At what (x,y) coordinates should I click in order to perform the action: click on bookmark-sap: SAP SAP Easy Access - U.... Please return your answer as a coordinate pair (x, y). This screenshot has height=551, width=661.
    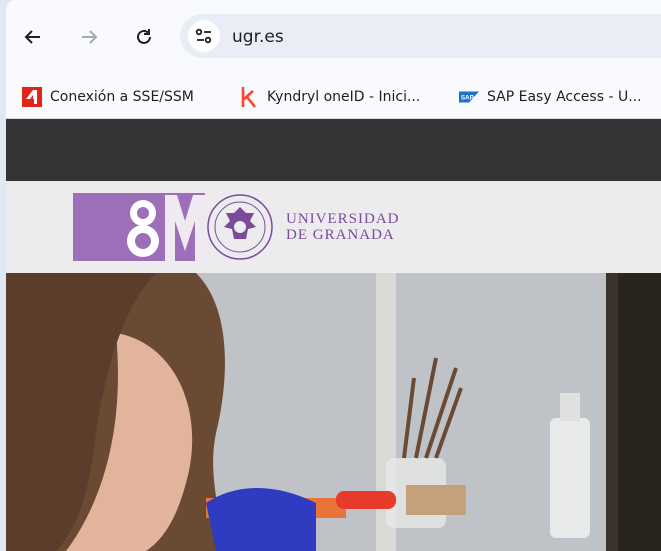
    Looking at the image, I should click on (550, 97).